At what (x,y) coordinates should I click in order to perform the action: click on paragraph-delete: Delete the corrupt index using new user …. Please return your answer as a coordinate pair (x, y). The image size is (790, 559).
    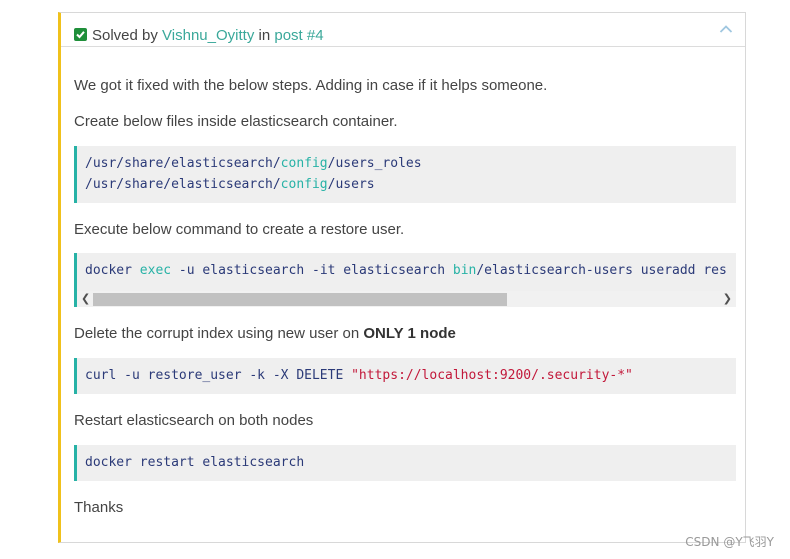
    Looking at the image, I should click on (265, 333).